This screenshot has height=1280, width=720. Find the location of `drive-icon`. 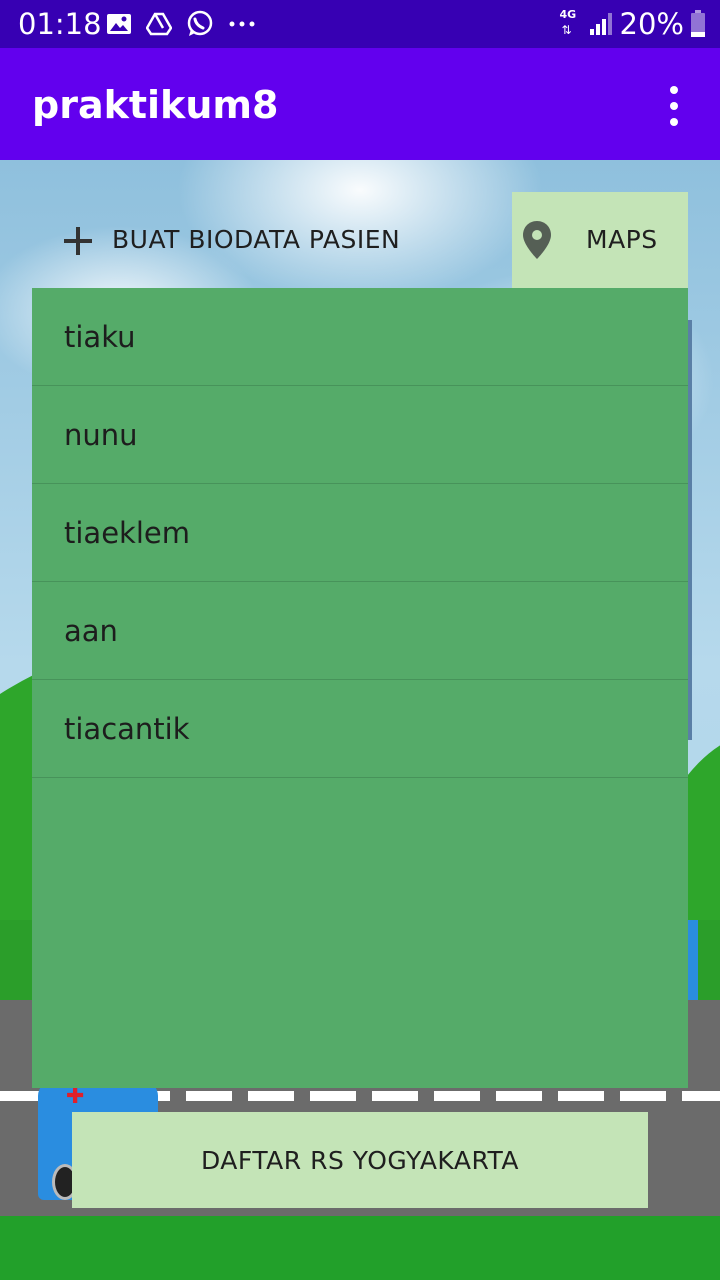

drive-icon is located at coordinates (159, 24).